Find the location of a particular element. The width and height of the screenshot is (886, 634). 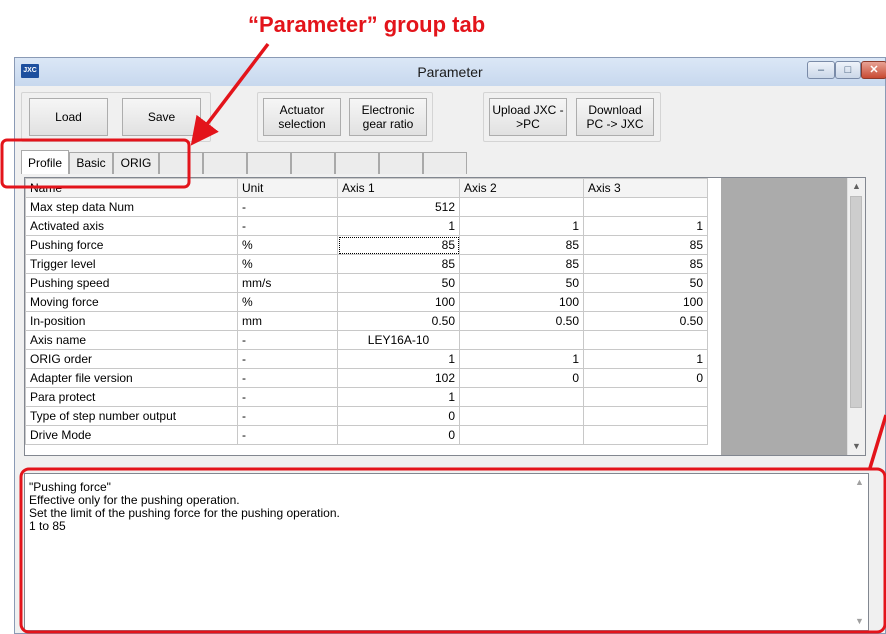

table-row: In-position mm 0.50 0.50 0.50 is located at coordinates (366, 321).